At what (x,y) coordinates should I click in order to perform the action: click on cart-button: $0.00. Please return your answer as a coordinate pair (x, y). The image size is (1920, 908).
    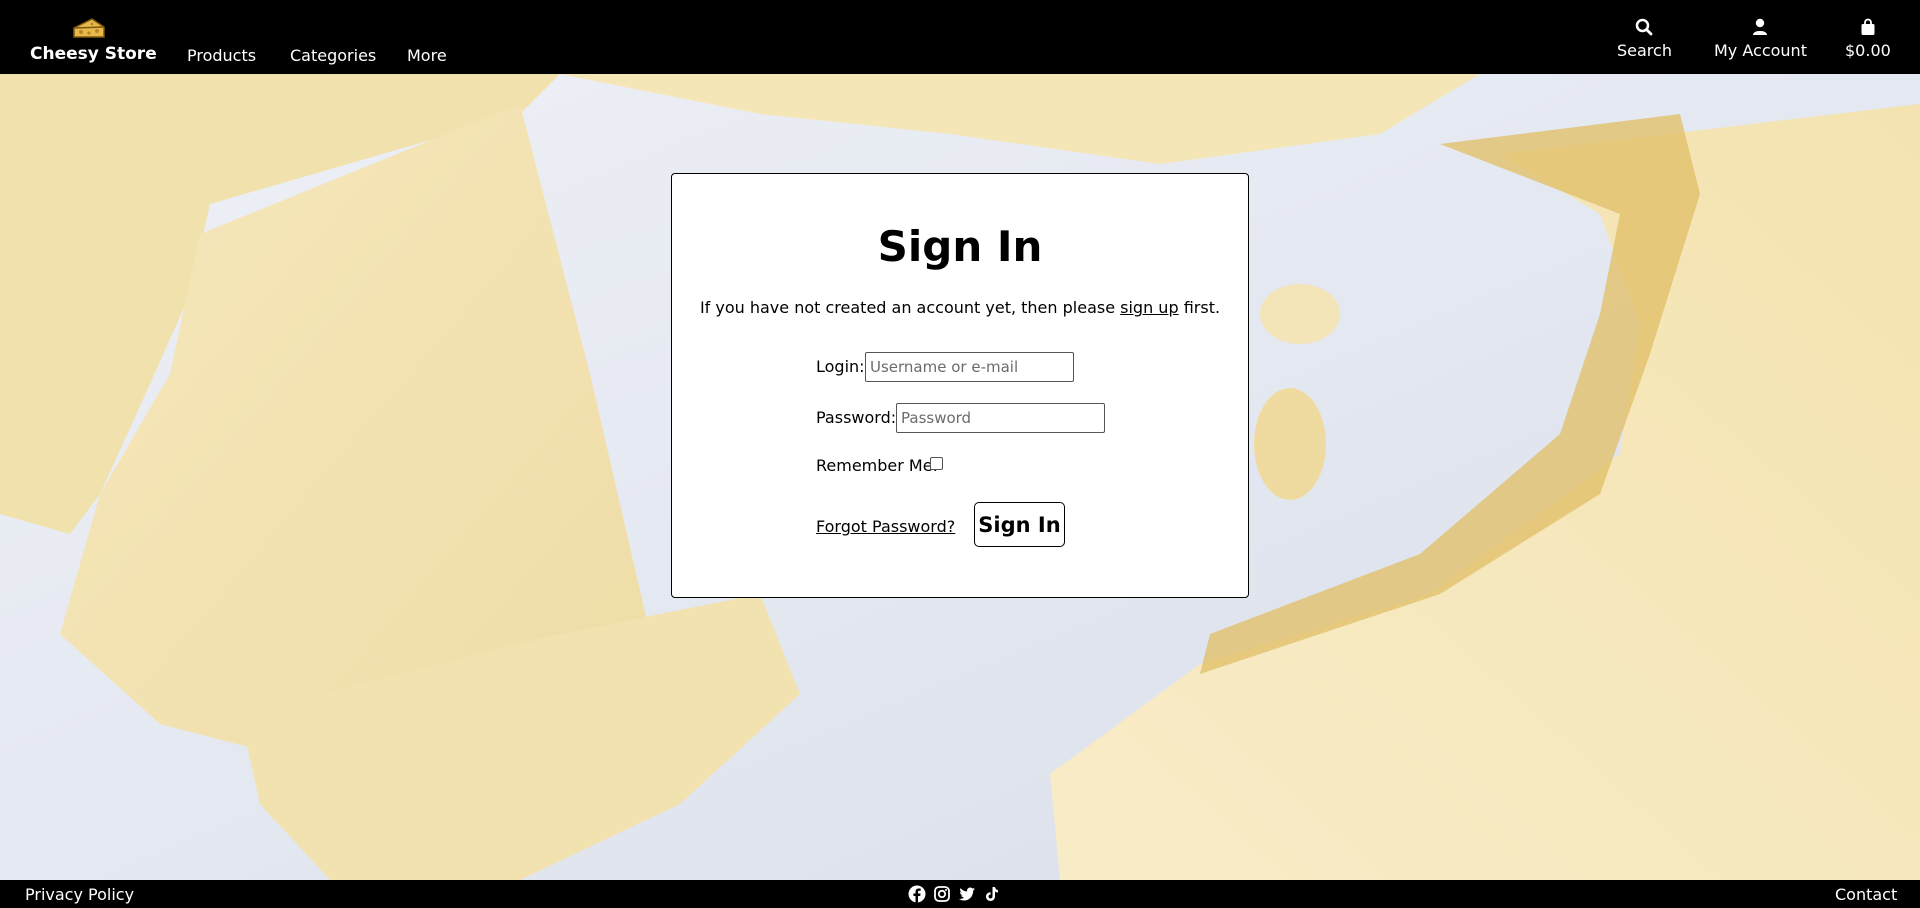
    Looking at the image, I should click on (1868, 39).